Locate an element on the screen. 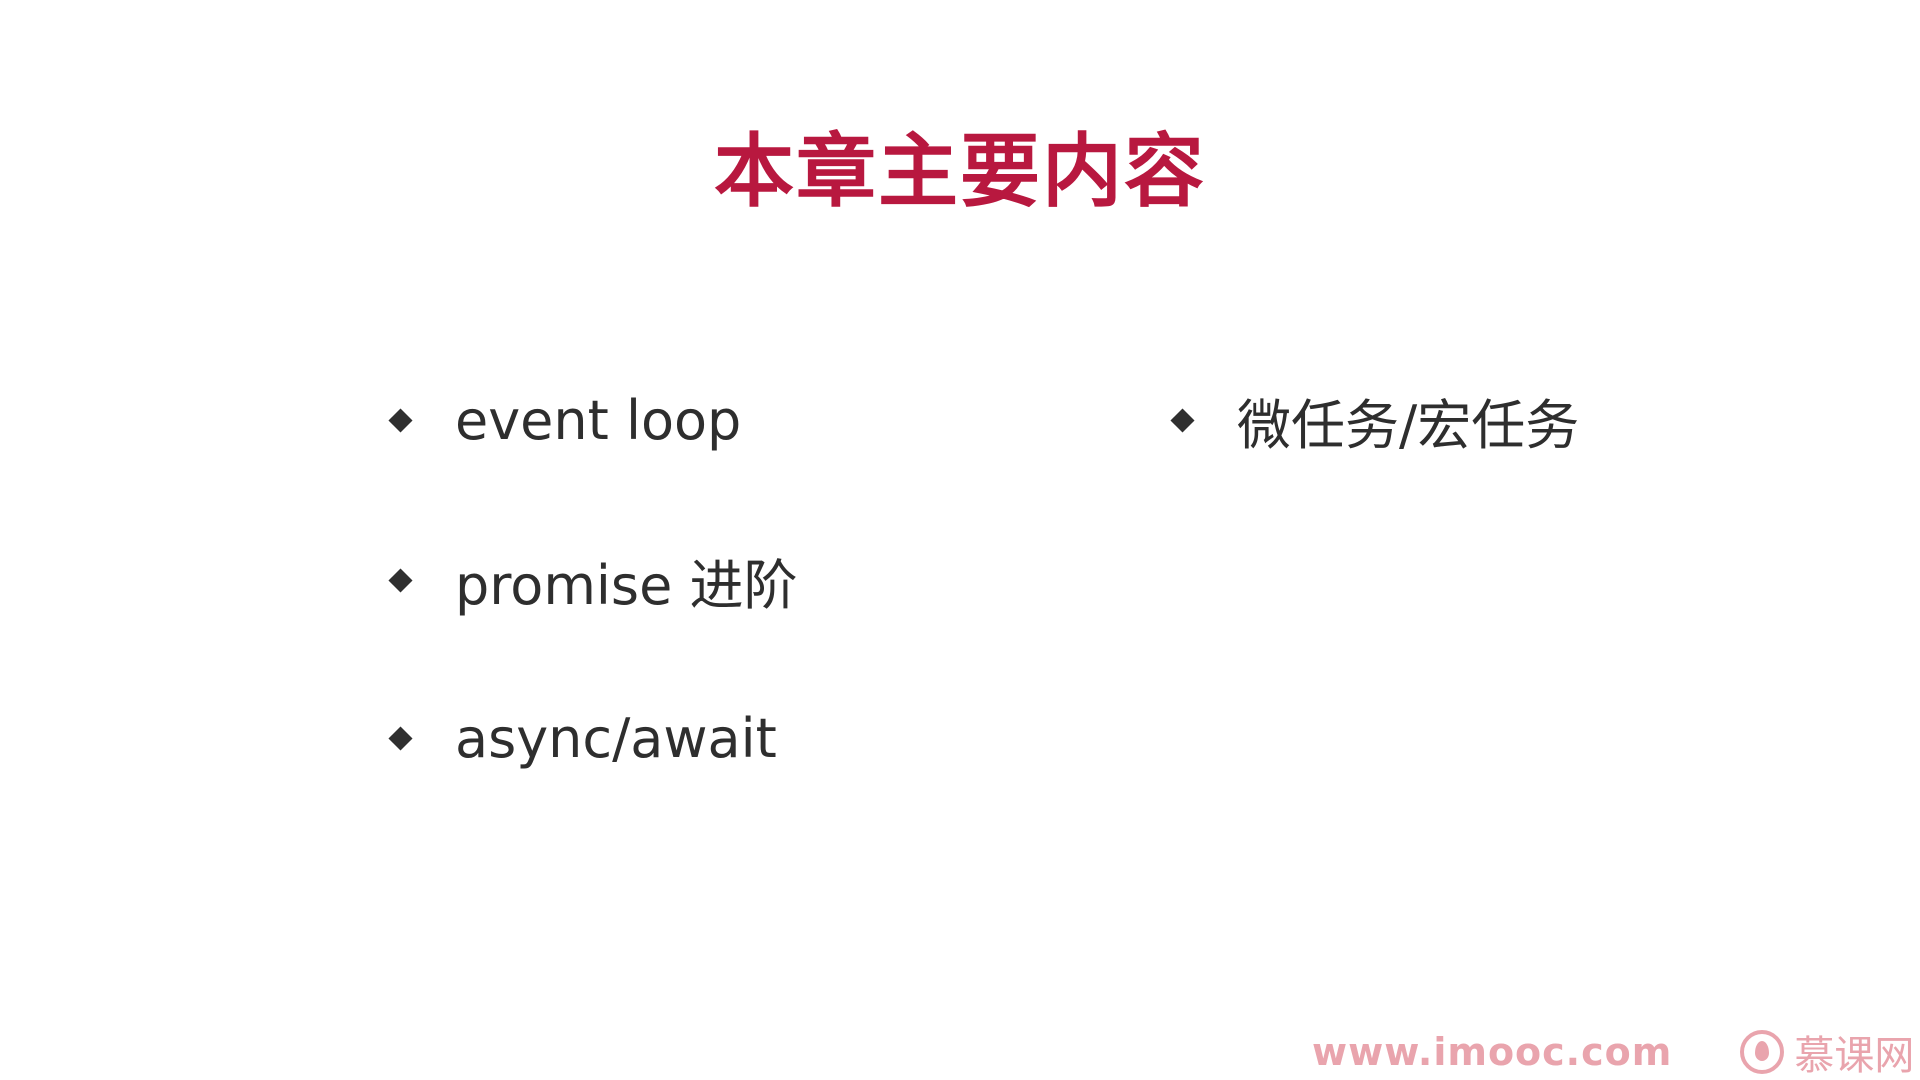  bullet-label: async/await is located at coordinates (616, 738).